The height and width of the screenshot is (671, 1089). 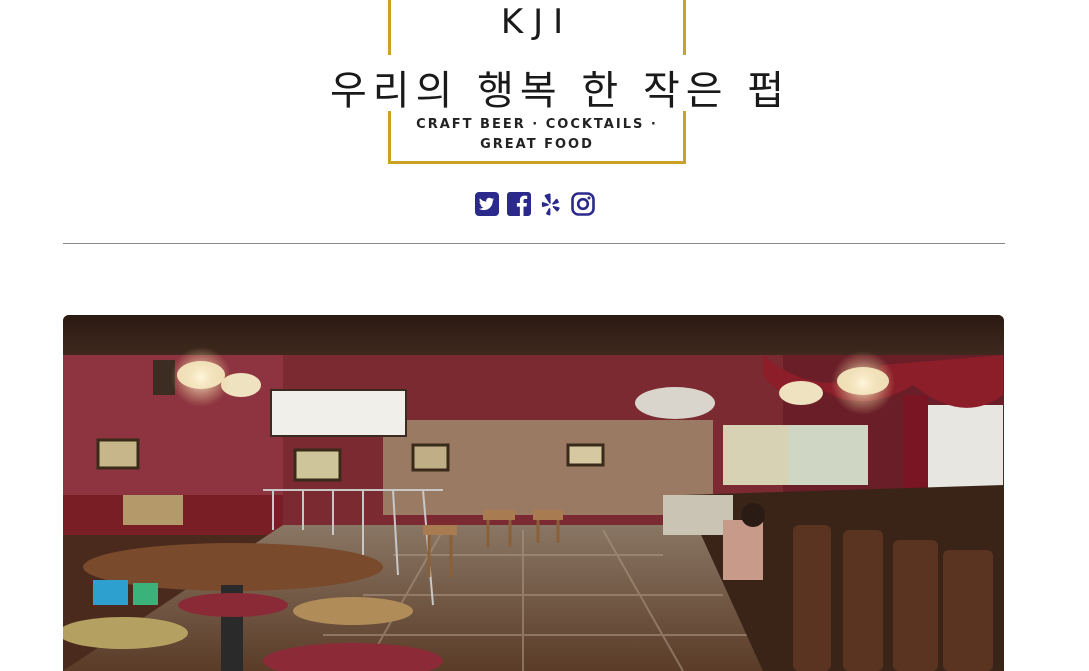 What do you see at coordinates (534, 243) in the screenshot?
I see `header-divider` at bounding box center [534, 243].